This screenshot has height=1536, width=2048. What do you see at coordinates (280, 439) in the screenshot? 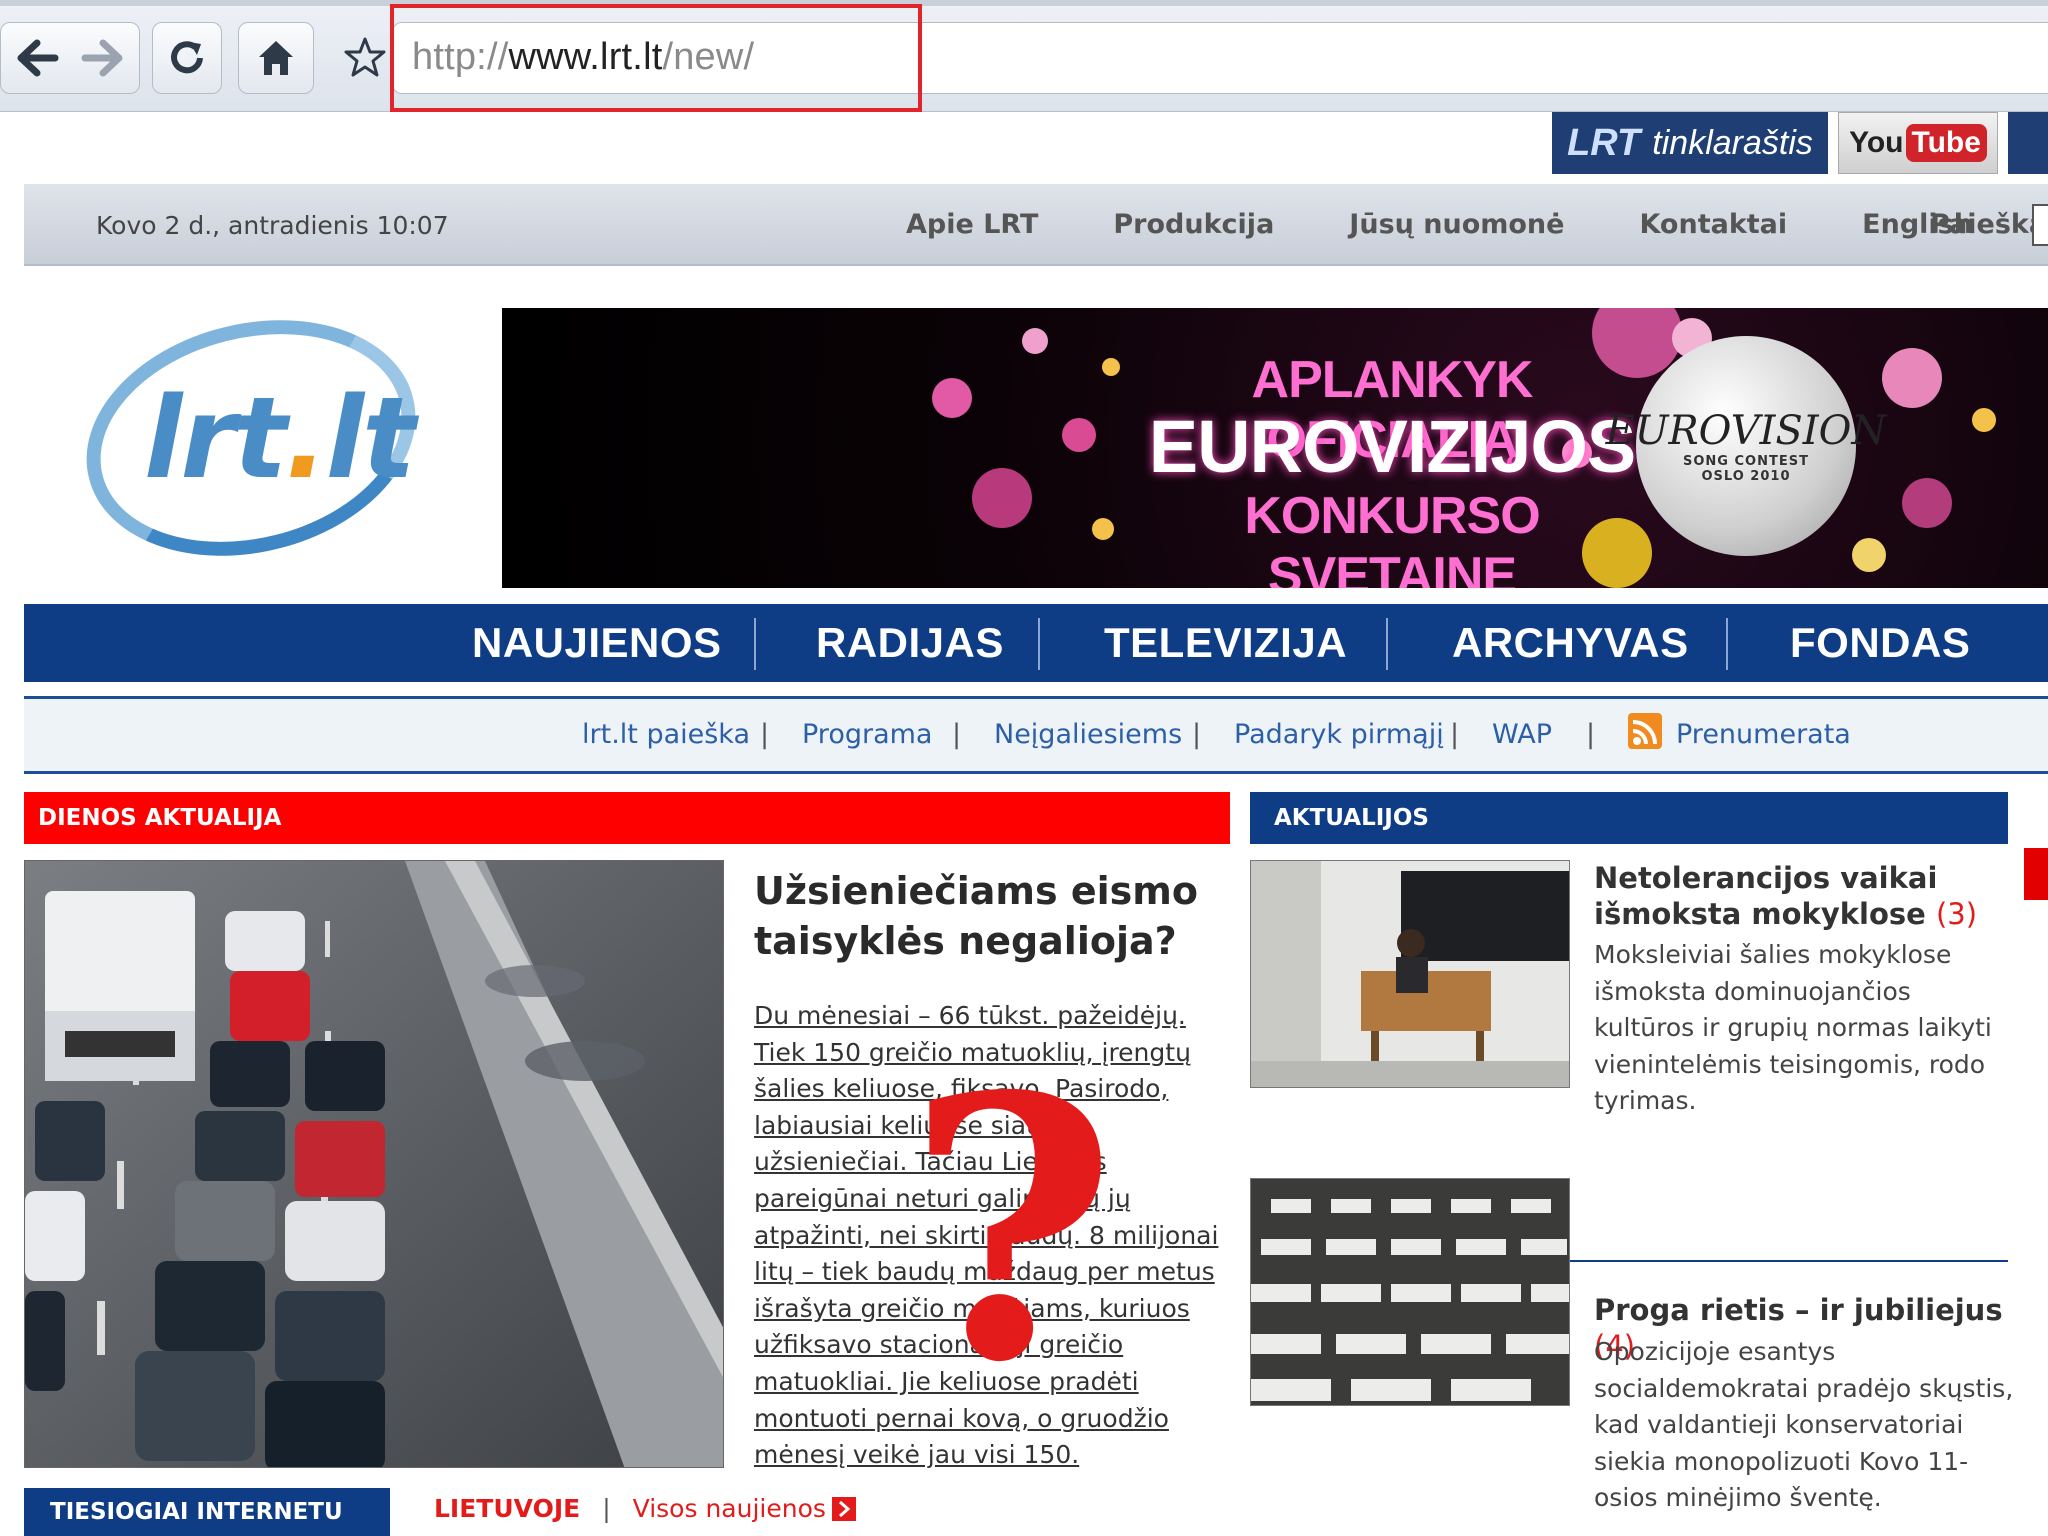
I see `logo-text: lrt.lt` at bounding box center [280, 439].